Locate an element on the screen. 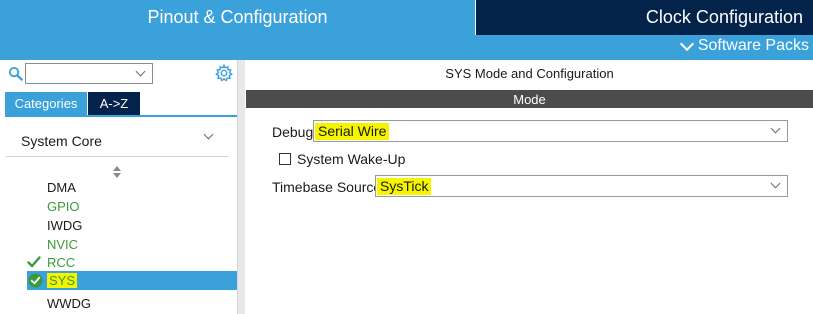 The image size is (813, 314). check-icon is located at coordinates (34, 262).